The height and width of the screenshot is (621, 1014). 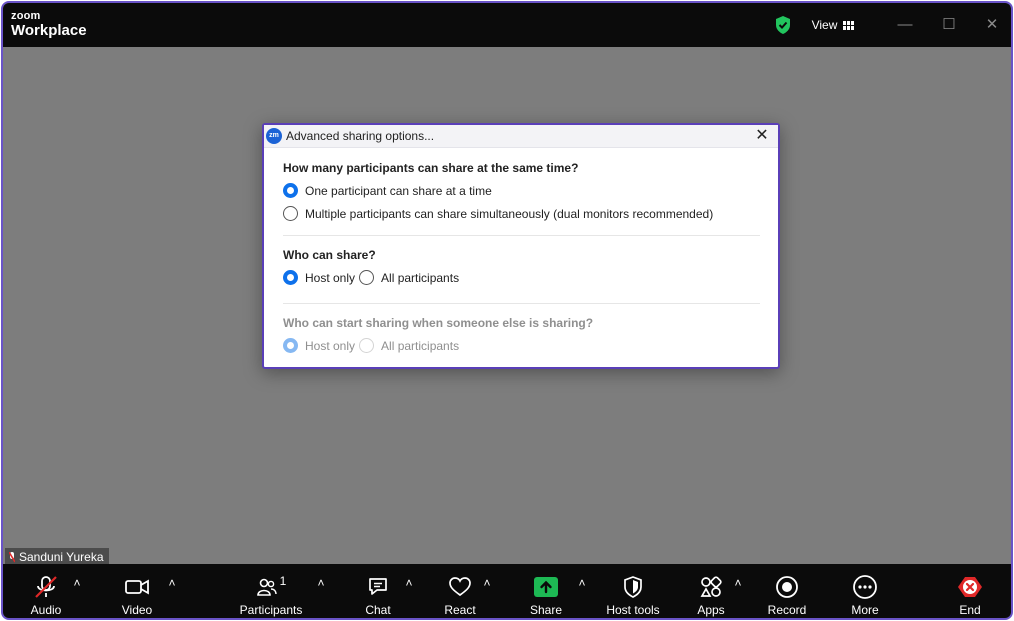 I want to click on gallery-grid-icon, so click(x=849, y=25).